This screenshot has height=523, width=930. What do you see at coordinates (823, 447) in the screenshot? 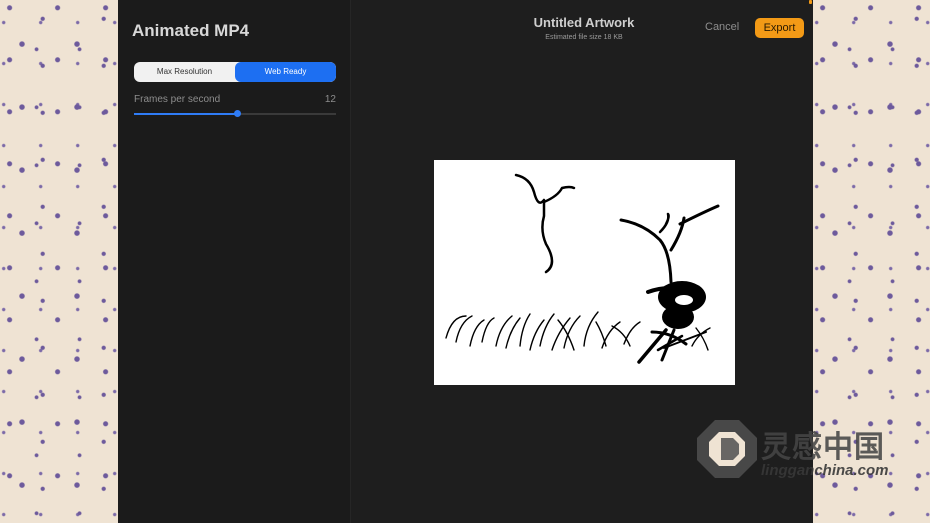
I see `watermark-brand: 灵感中国` at bounding box center [823, 447].